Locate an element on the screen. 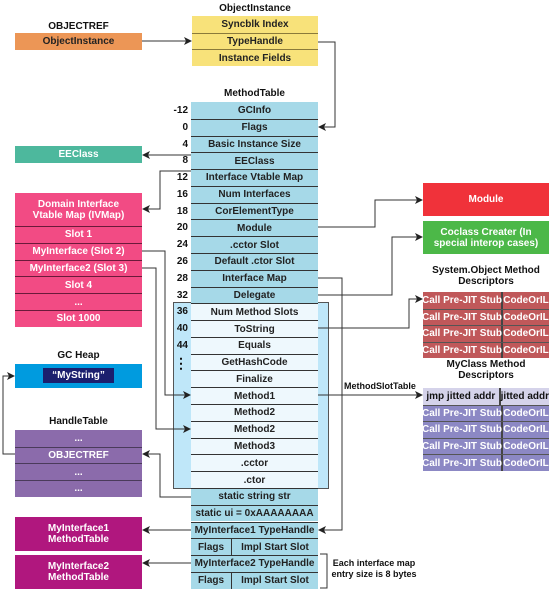  arrow-module is located at coordinates (370, 212).